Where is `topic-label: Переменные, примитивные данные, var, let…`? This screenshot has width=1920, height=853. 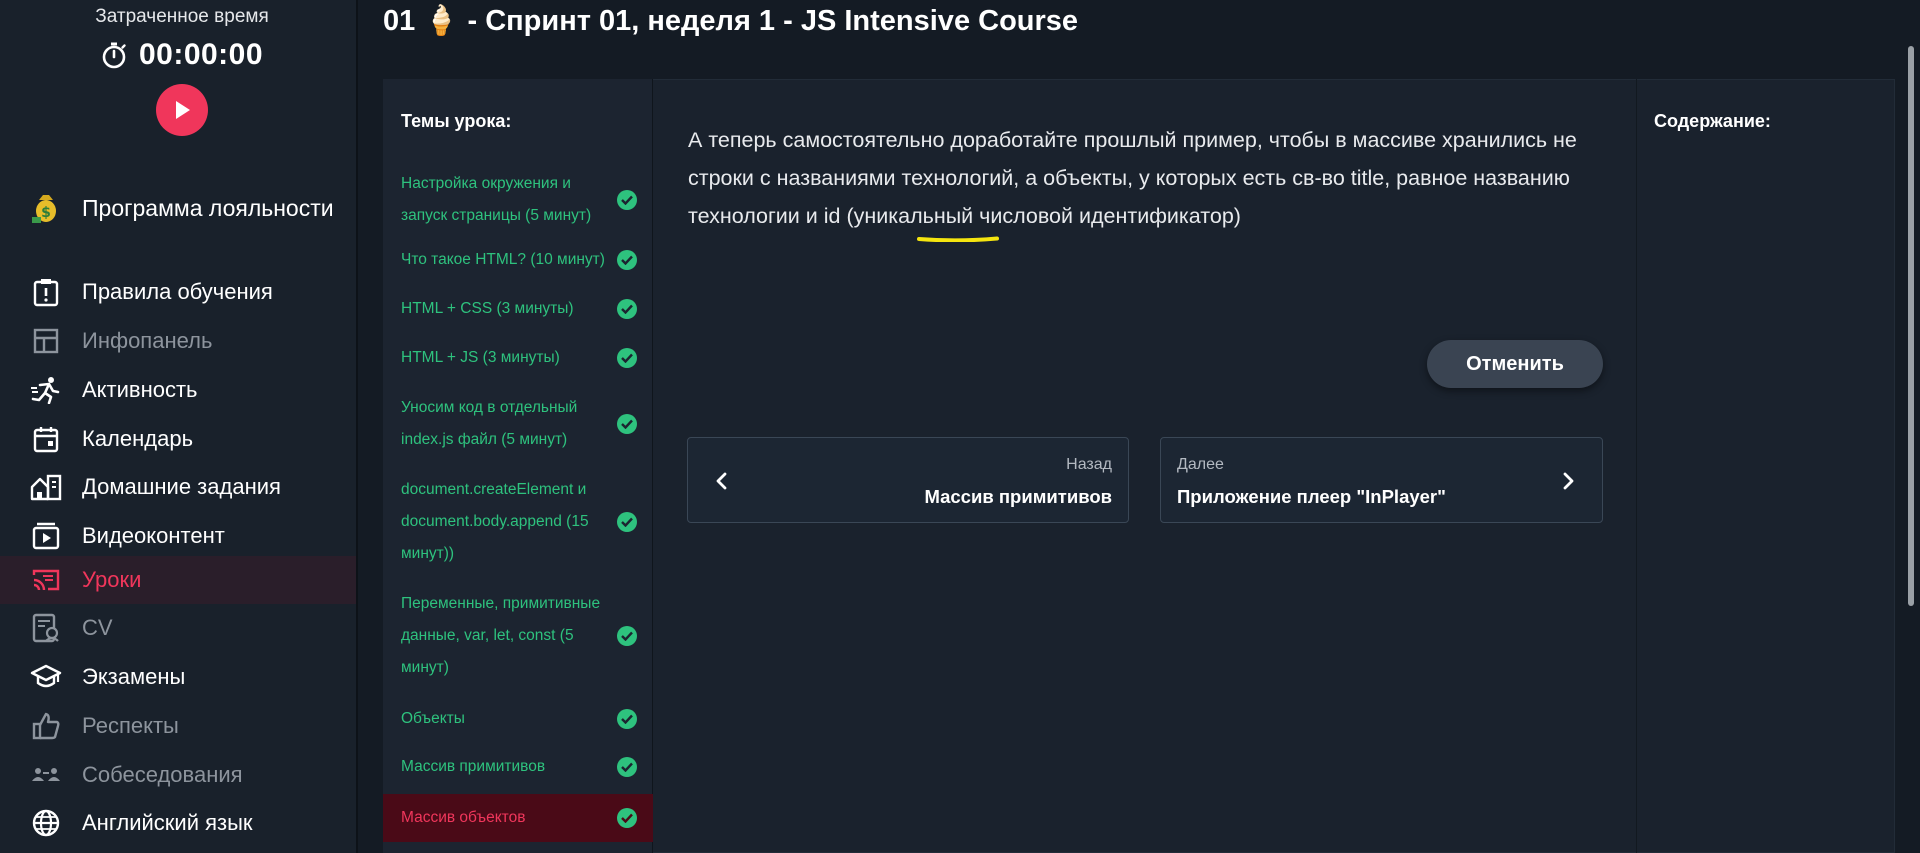 topic-label: Переменные, примитивные данные, var, let… is located at coordinates (501, 635).